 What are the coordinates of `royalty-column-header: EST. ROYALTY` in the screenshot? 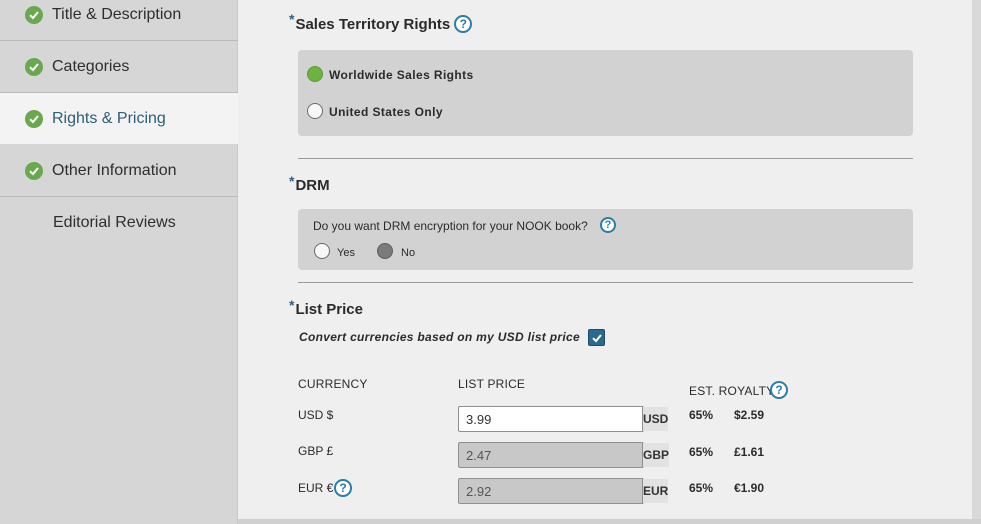 It's located at (732, 391).